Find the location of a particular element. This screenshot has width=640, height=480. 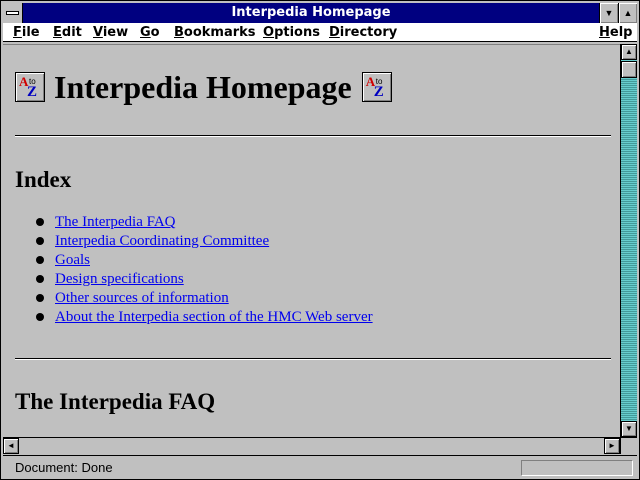

scroll-left-button: ◄ is located at coordinates (11, 446).